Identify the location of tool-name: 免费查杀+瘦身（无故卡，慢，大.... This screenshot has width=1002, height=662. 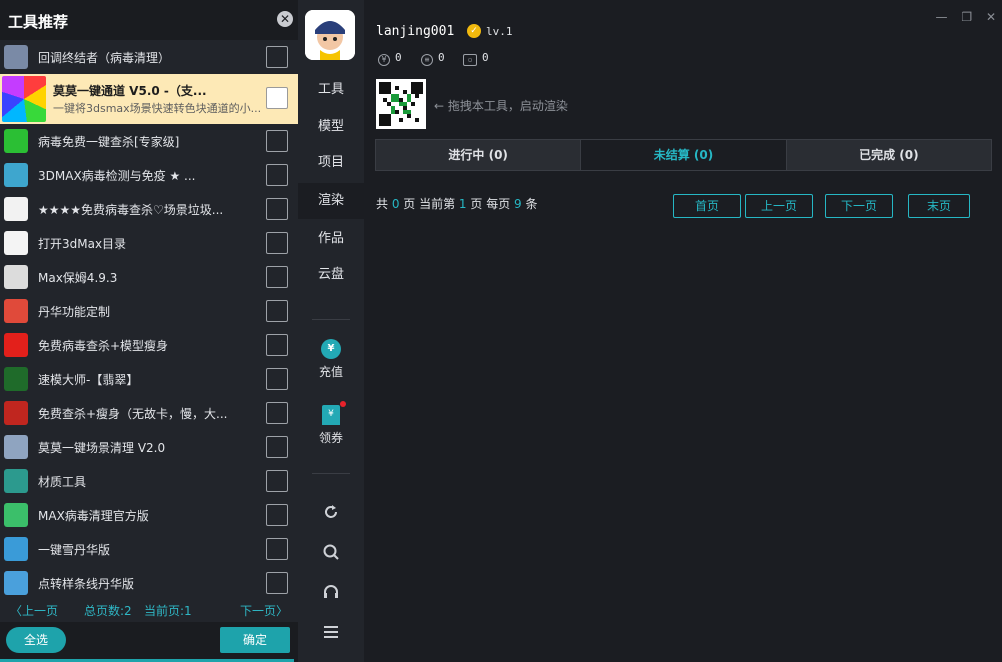
(133, 414).